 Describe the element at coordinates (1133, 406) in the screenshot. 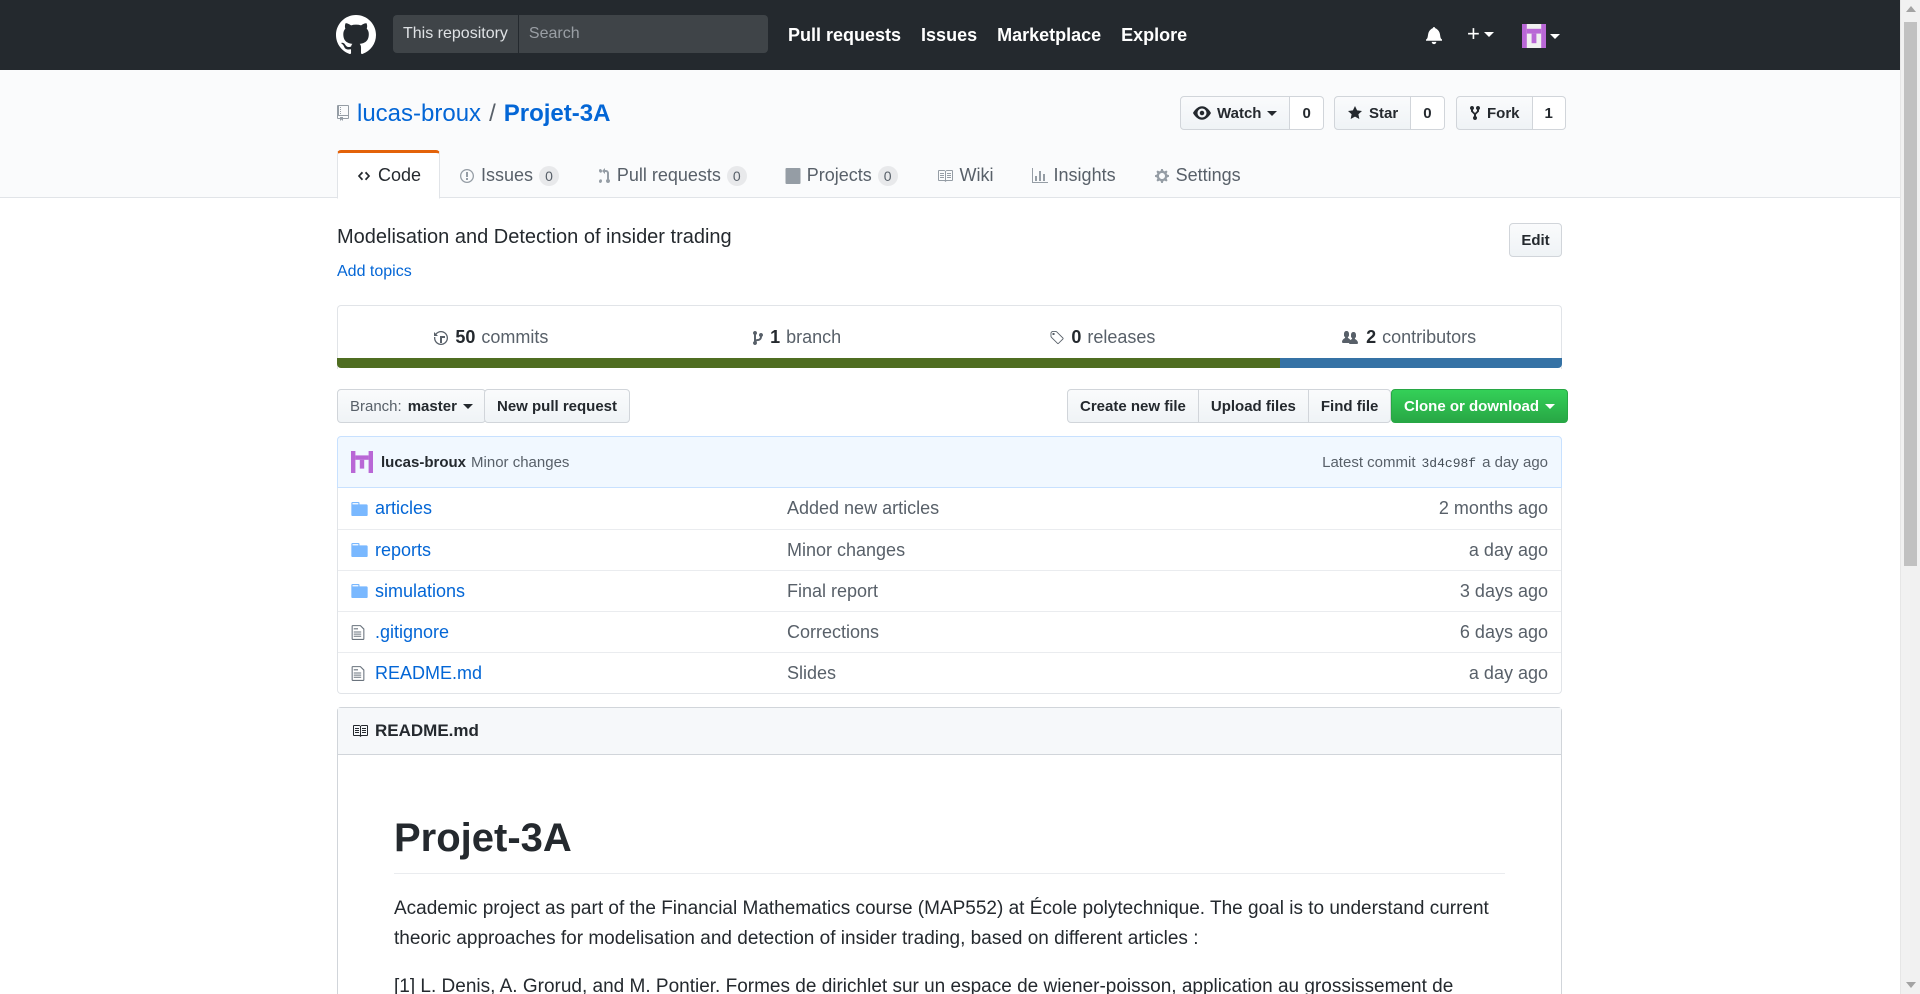

I see `create-new-file-button: Create new file` at that location.